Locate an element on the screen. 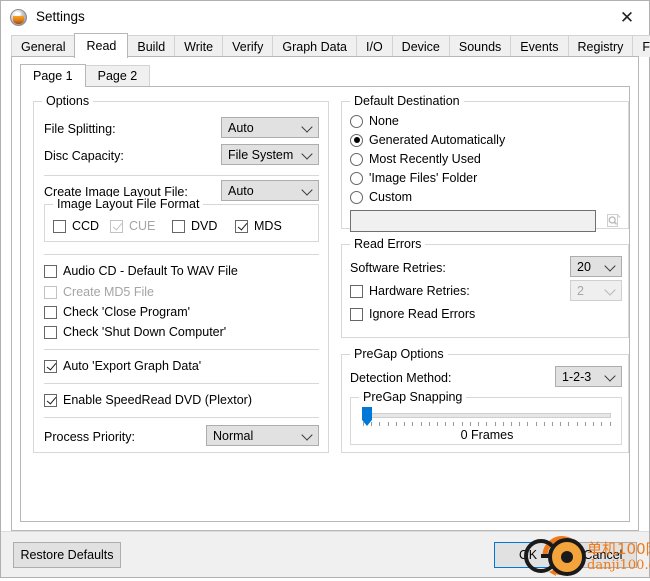 The width and height of the screenshot is (650, 581). process-priority-combo: Normal is located at coordinates (262, 435).